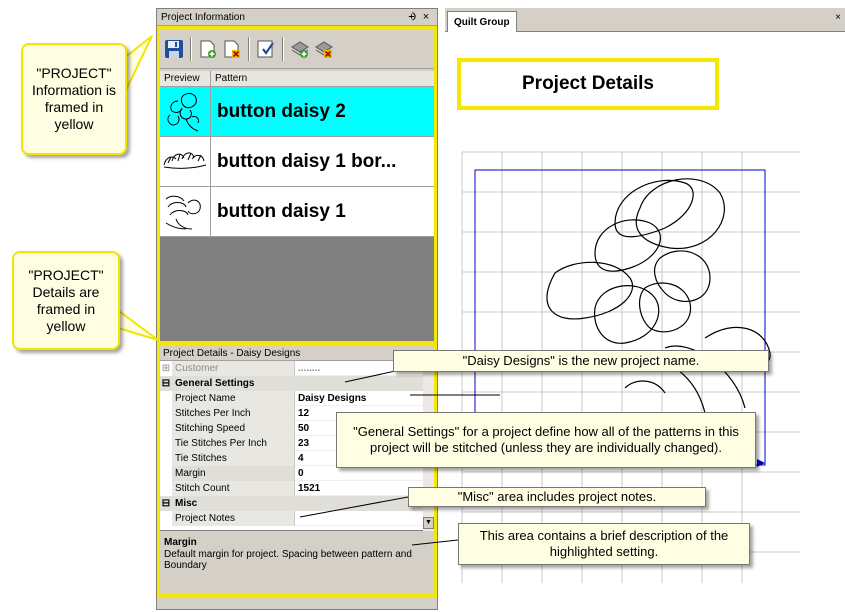  What do you see at coordinates (203, 17) in the screenshot?
I see `project-information-title: Project Information` at bounding box center [203, 17].